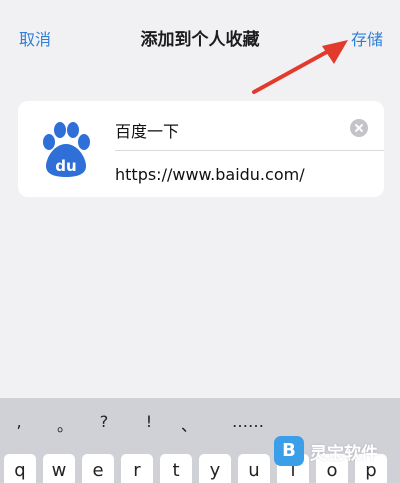 The height and width of the screenshot is (483, 400). Describe the element at coordinates (249, 150) in the screenshot. I see `field-divider` at that location.